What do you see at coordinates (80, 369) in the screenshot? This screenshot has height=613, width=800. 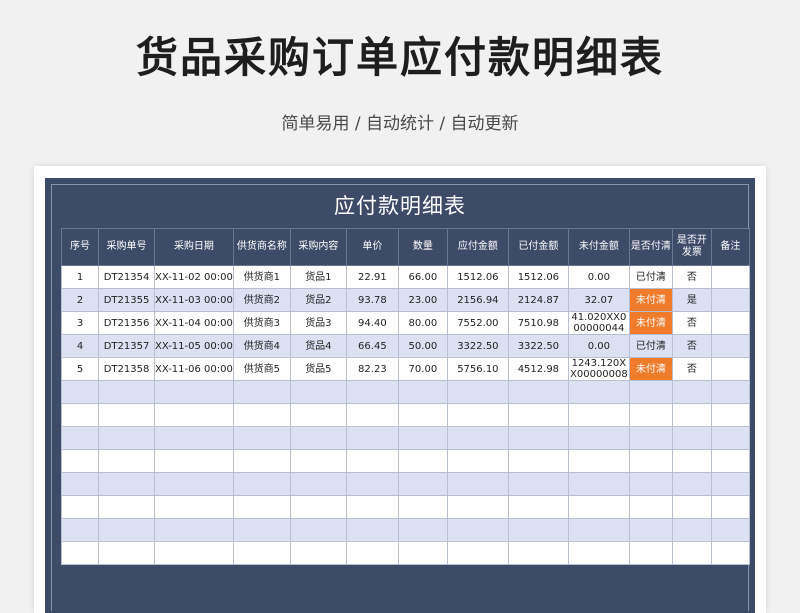 I see `cell-index: 5` at bounding box center [80, 369].